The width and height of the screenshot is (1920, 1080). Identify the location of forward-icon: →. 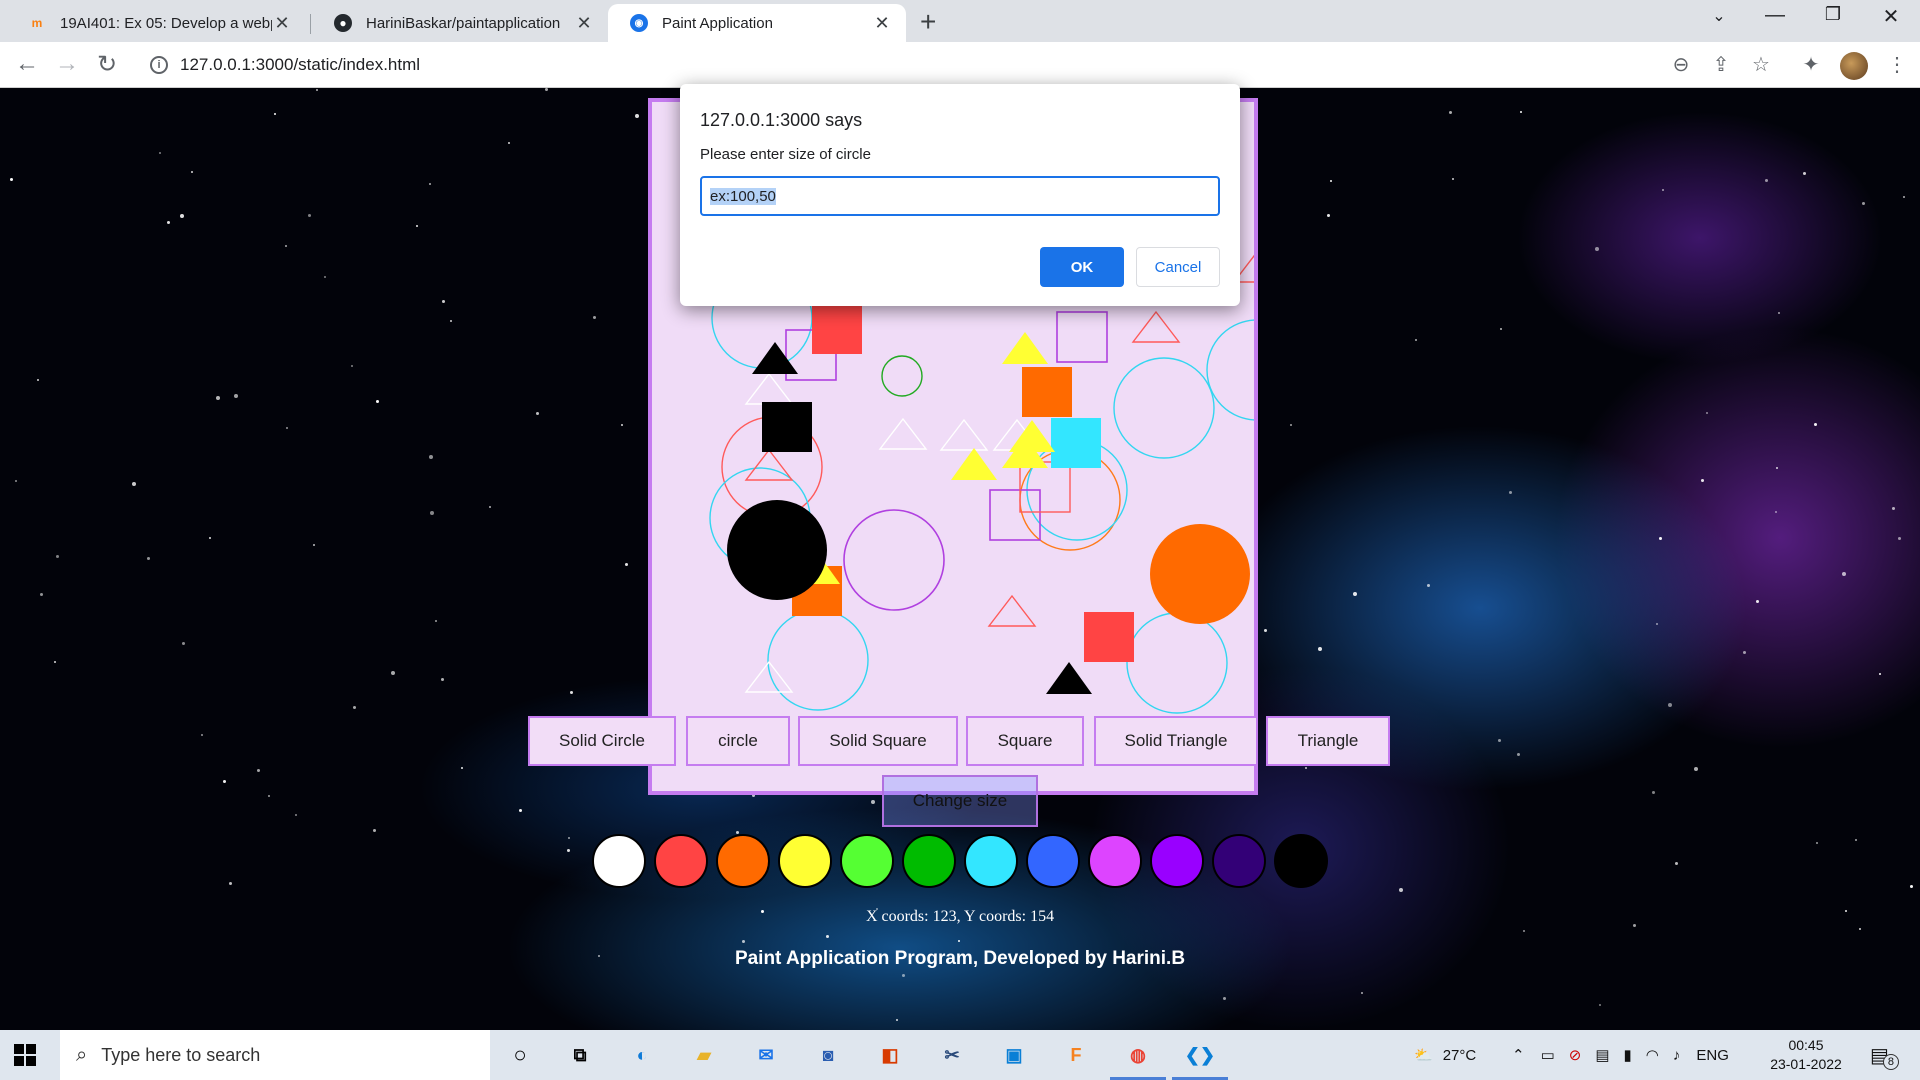
(67, 64).